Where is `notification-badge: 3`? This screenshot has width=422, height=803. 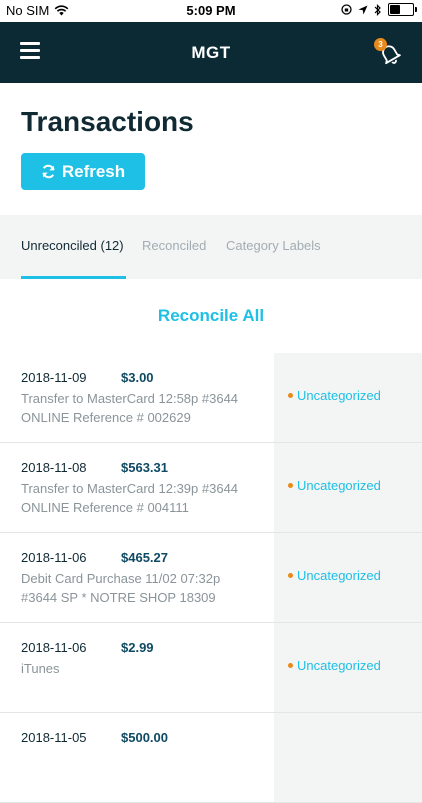
notification-badge: 3 is located at coordinates (380, 44).